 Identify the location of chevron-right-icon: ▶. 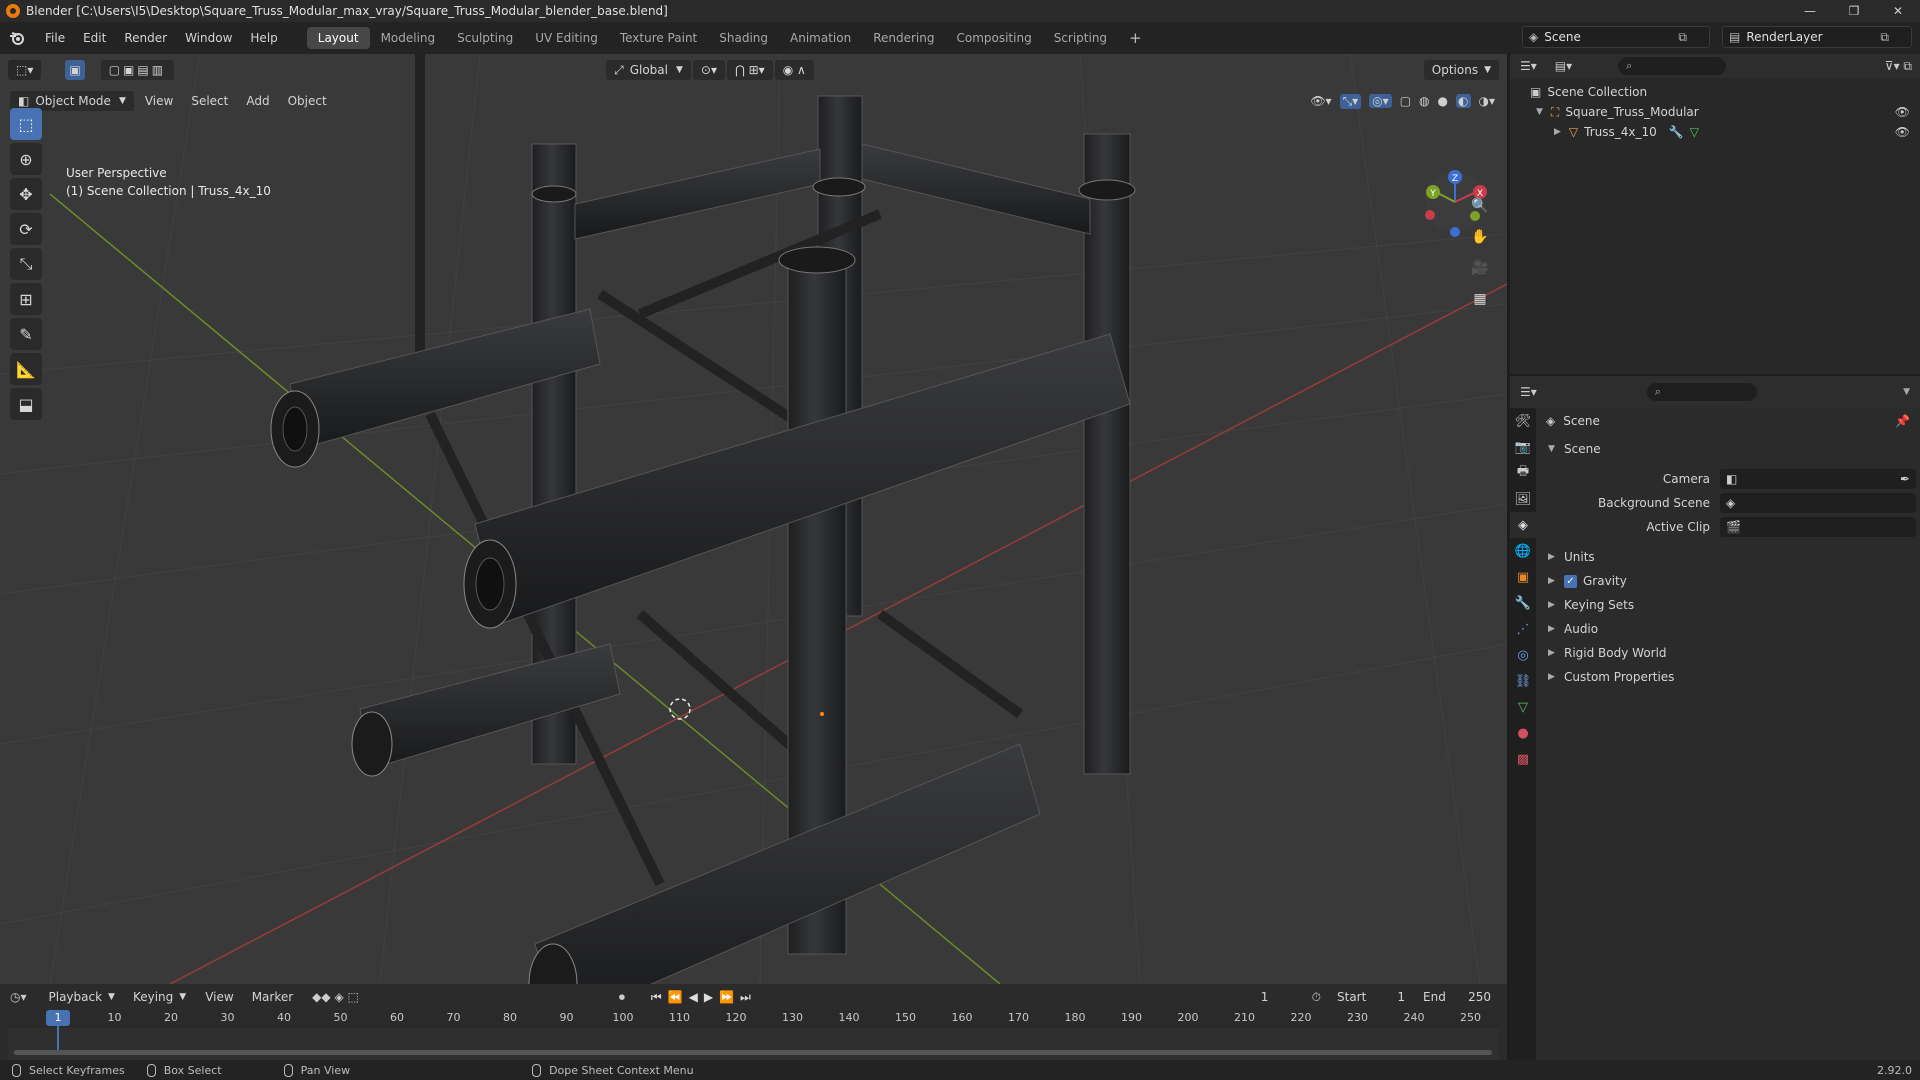
(1557, 132).